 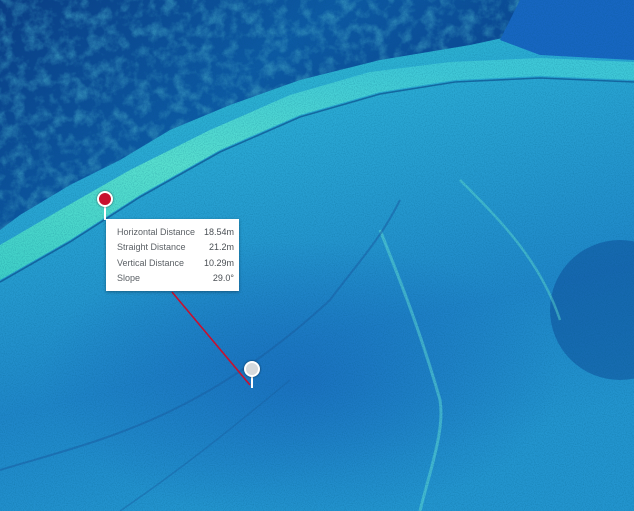 I want to click on horizontal-distance-value: 18.54m, so click(x=218, y=231).